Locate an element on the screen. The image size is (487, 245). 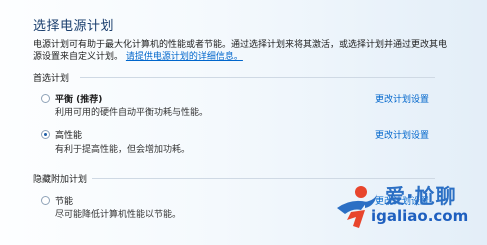
hidden-plans-heading: 隐藏附加计划 is located at coordinates (60, 178).